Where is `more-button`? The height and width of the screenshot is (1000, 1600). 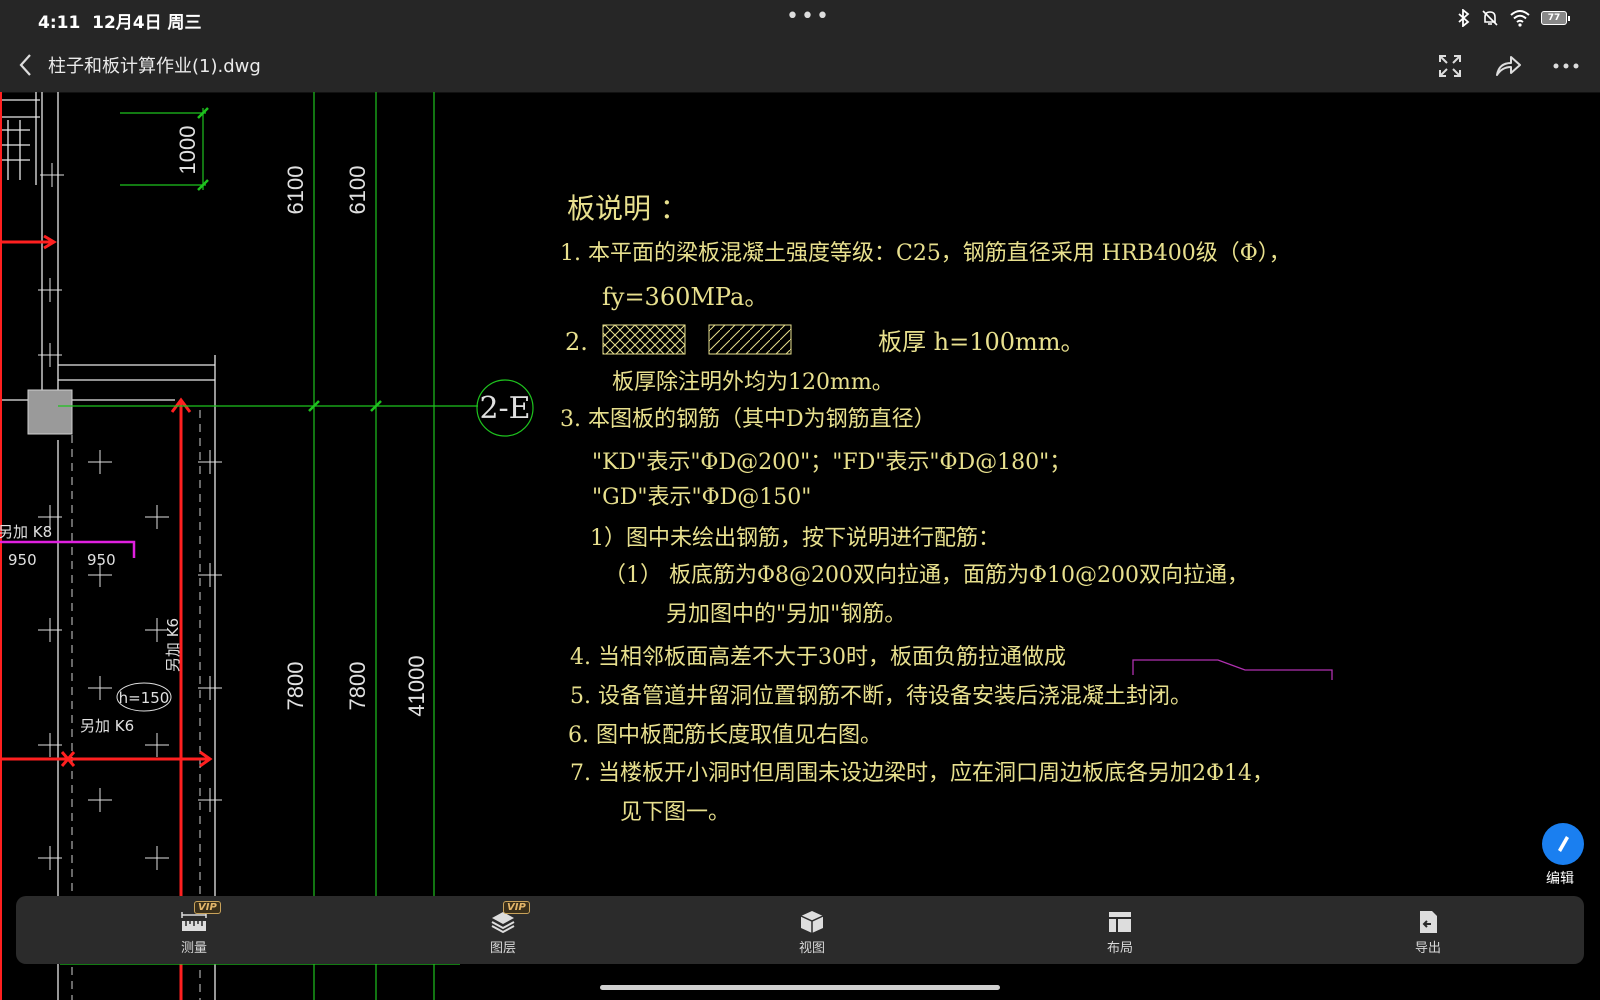
more-button is located at coordinates (1566, 66).